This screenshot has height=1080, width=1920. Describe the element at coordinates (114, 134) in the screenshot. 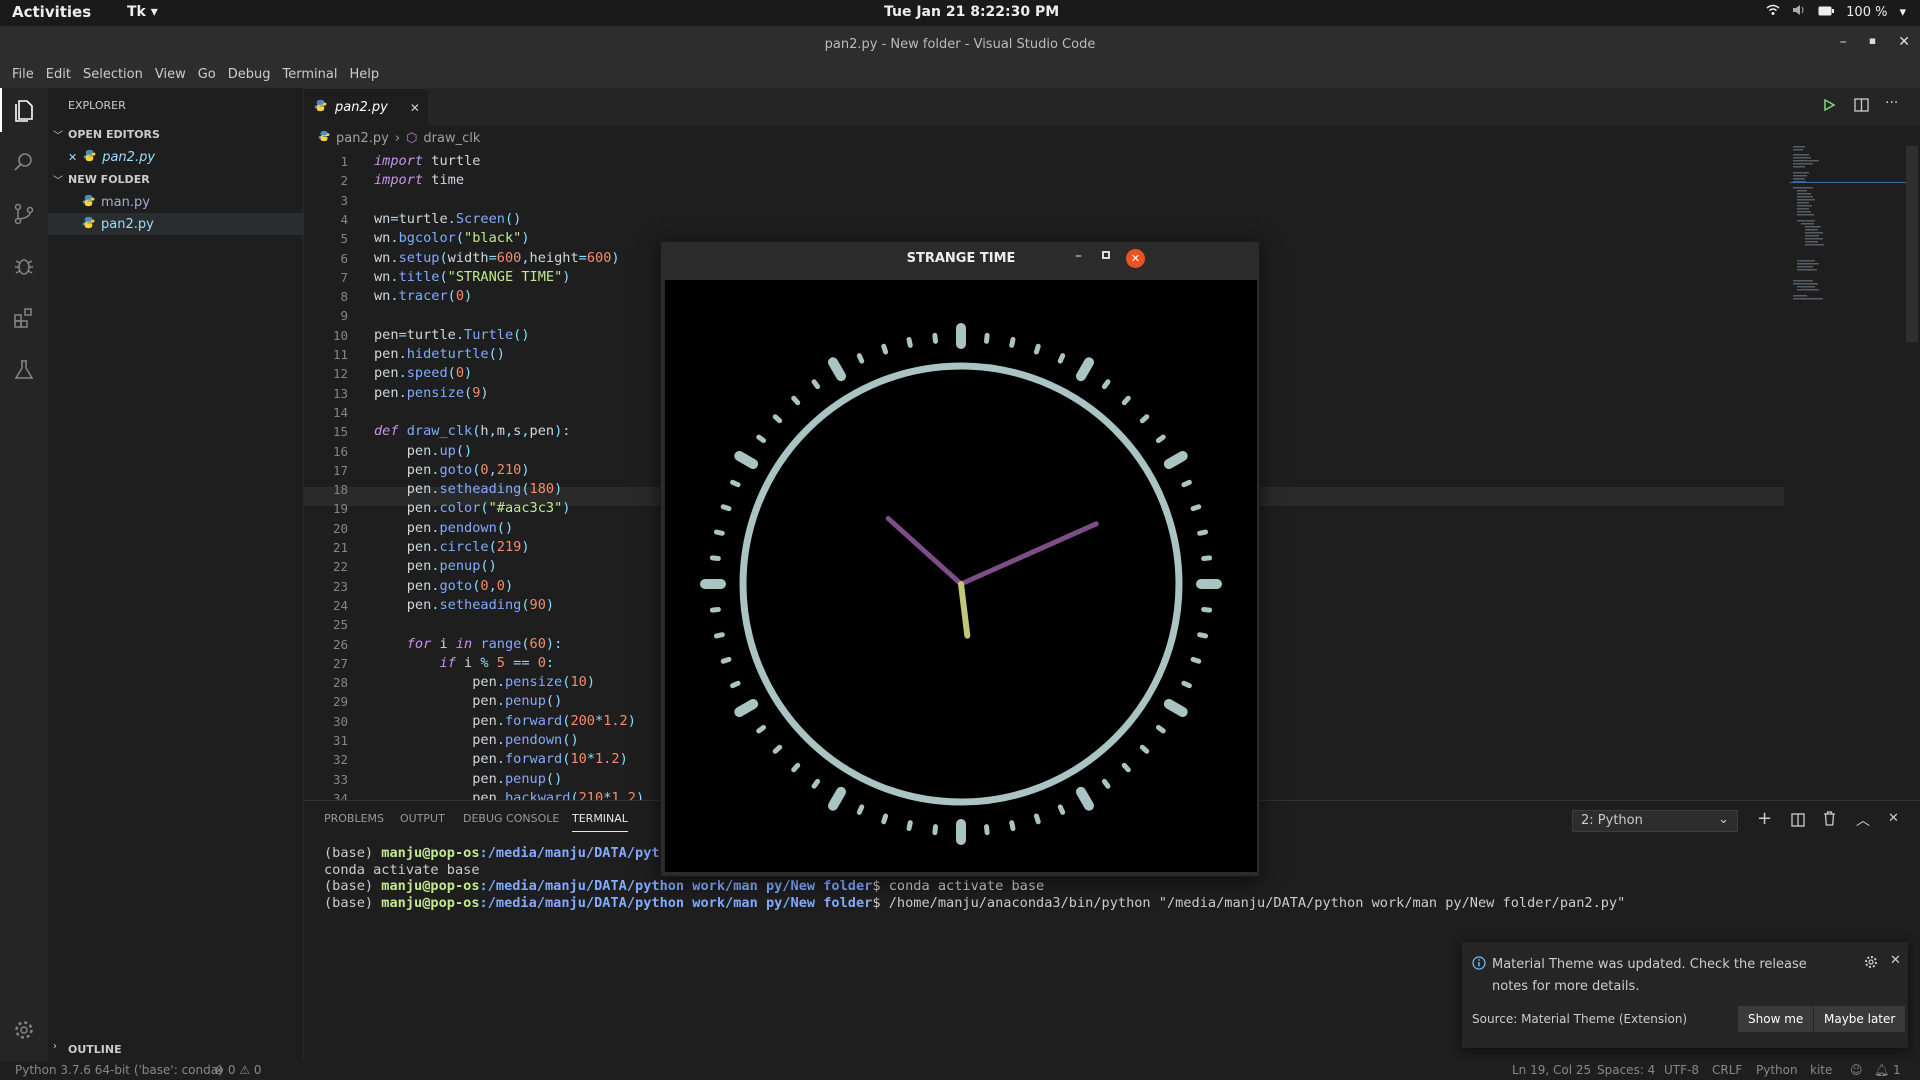

I see `open-editors-section: OPEN EDITORS` at that location.